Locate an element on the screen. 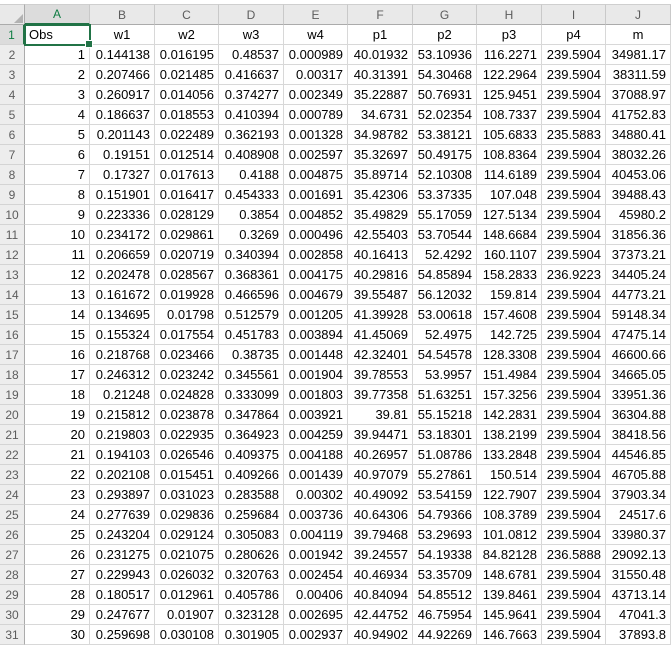 The height and width of the screenshot is (645, 671). cell: 0.022489 is located at coordinates (187, 135).